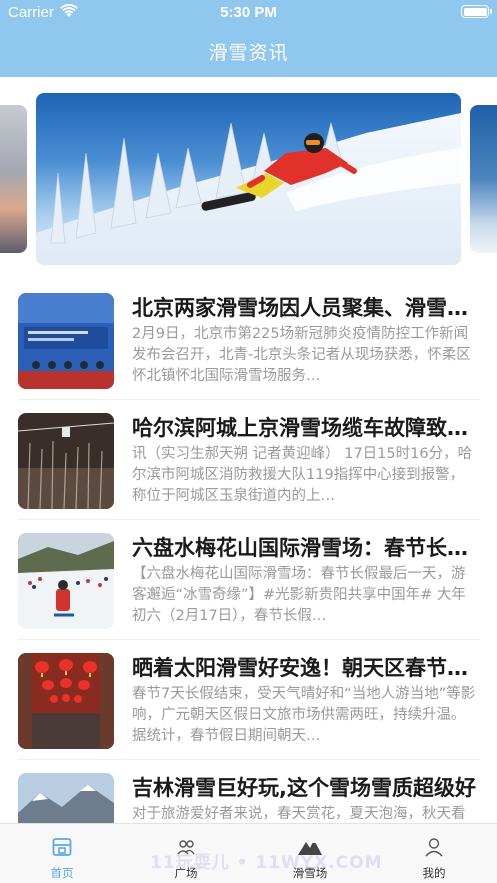 Image resolution: width=497 pixels, height=883 pixels. Describe the element at coordinates (66, 341) in the screenshot. I see `press-conference-thumb` at that location.